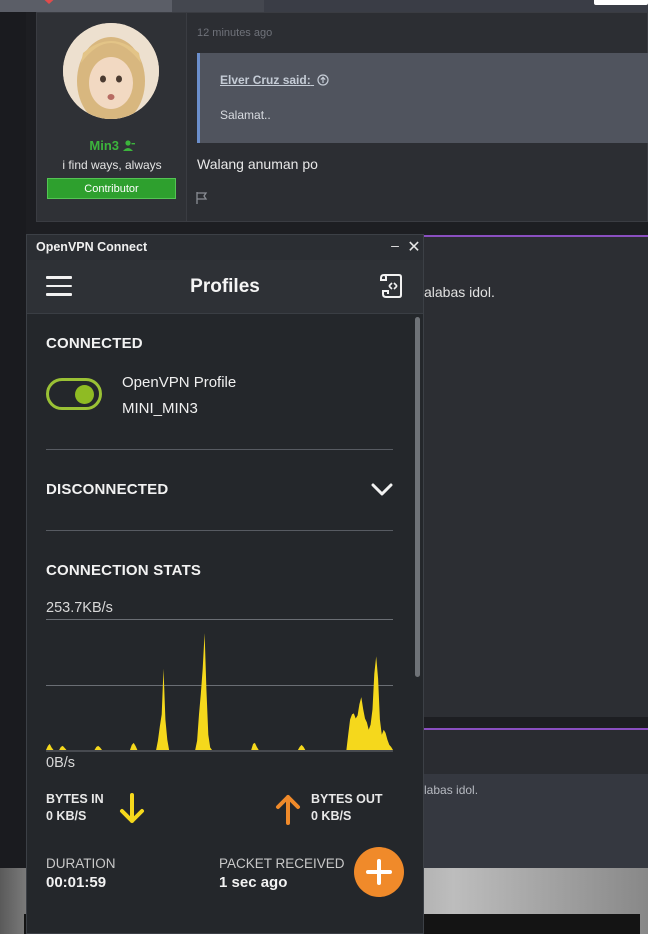 Image resolution: width=648 pixels, height=934 pixels. Describe the element at coordinates (347, 799) in the screenshot. I see `bytes-out-label: BYTES OUT` at that location.